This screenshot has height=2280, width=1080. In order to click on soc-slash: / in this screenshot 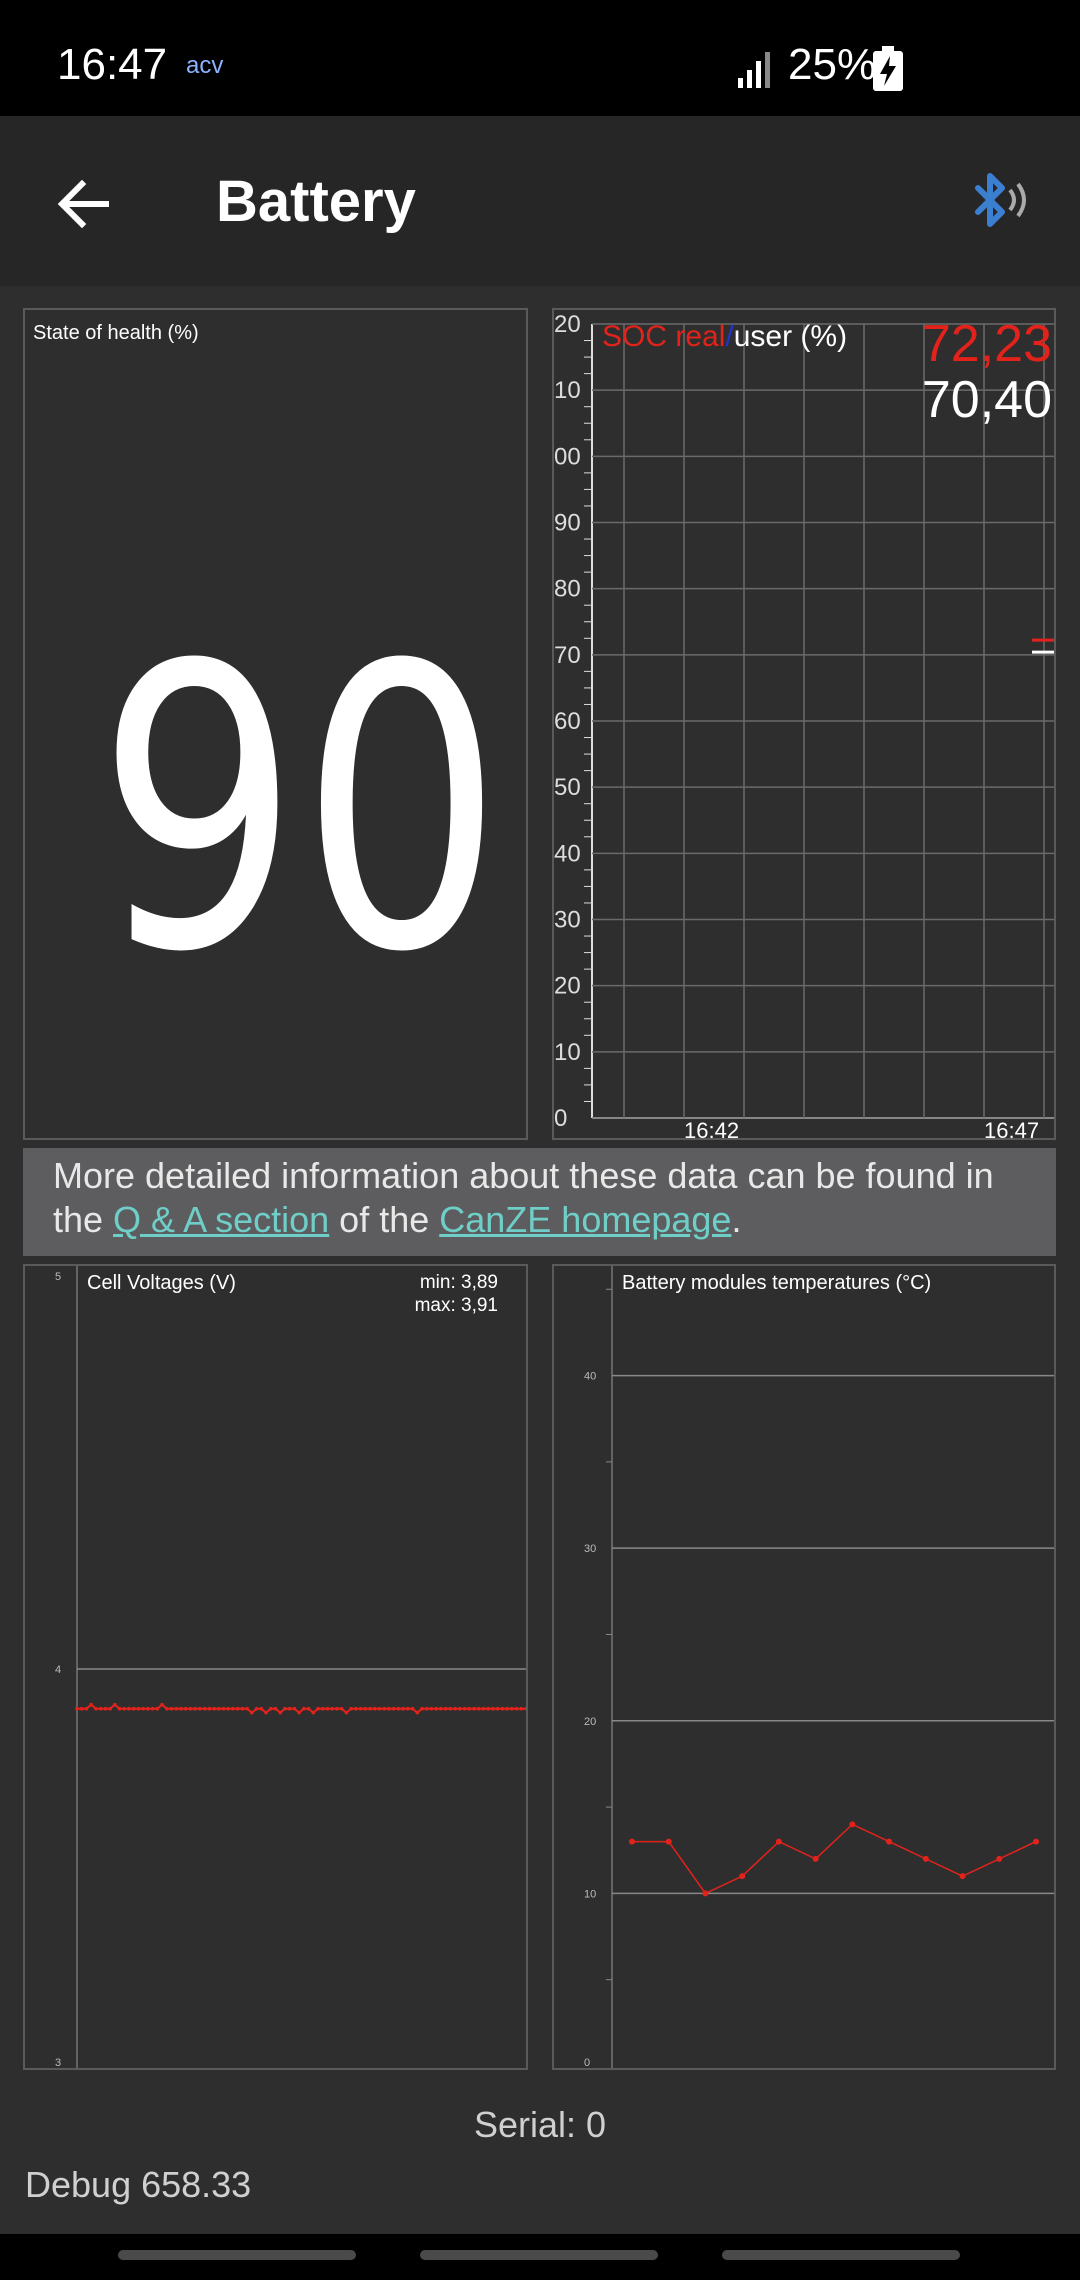, I will do `click(729, 336)`.